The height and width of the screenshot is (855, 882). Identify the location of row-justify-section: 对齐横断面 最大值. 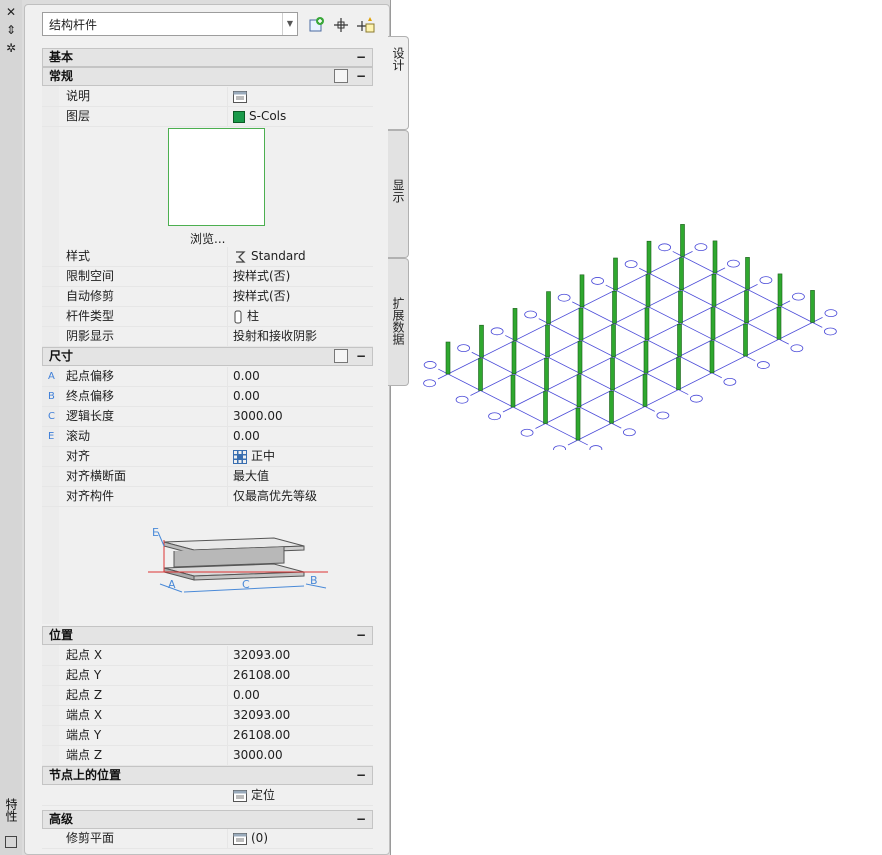
(207, 477).